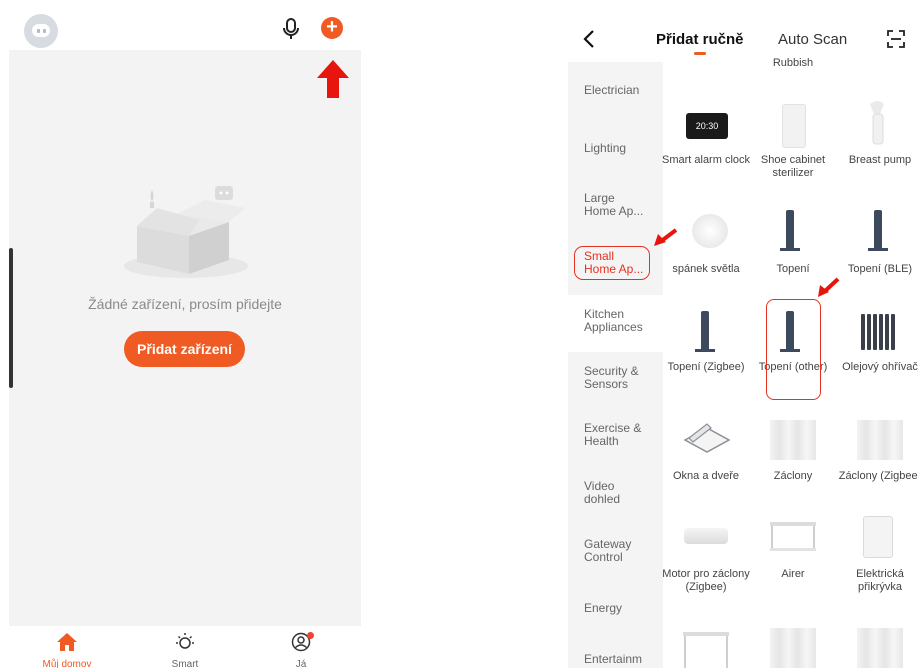 The image size is (918, 668). Describe the element at coordinates (332, 28) in the screenshot. I see `add-icon: +` at that location.